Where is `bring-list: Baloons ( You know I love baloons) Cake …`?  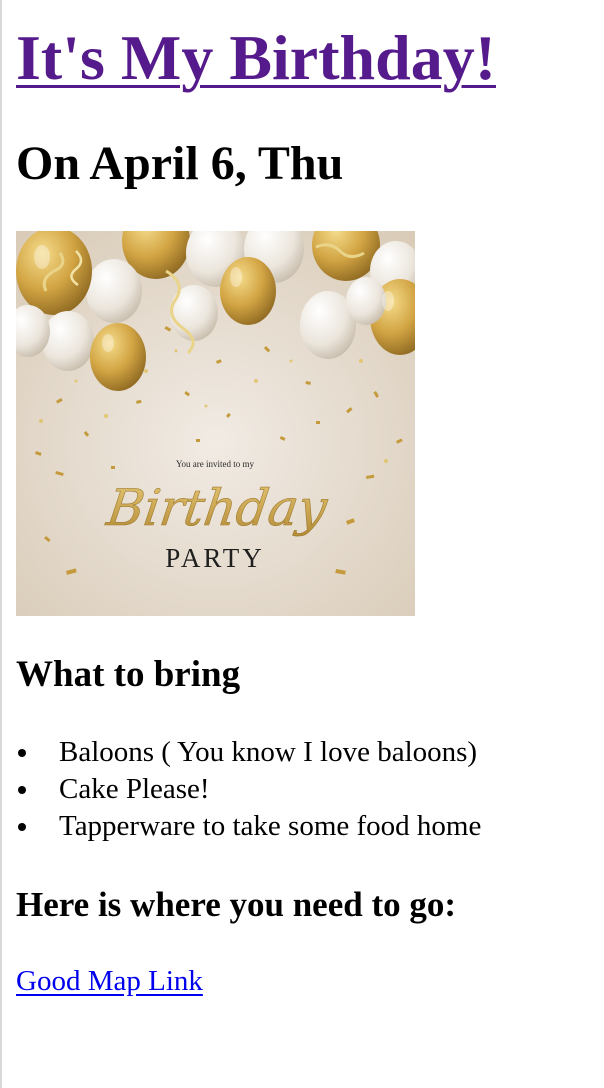 bring-list: Baloons ( You know I love baloons) Cake … is located at coordinates (248, 789).